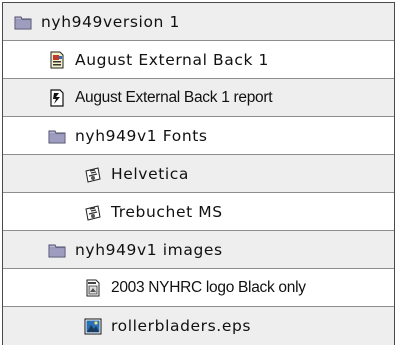 This screenshot has height=349, width=401. I want to click on tree-row-label: Helvetica, so click(150, 173).